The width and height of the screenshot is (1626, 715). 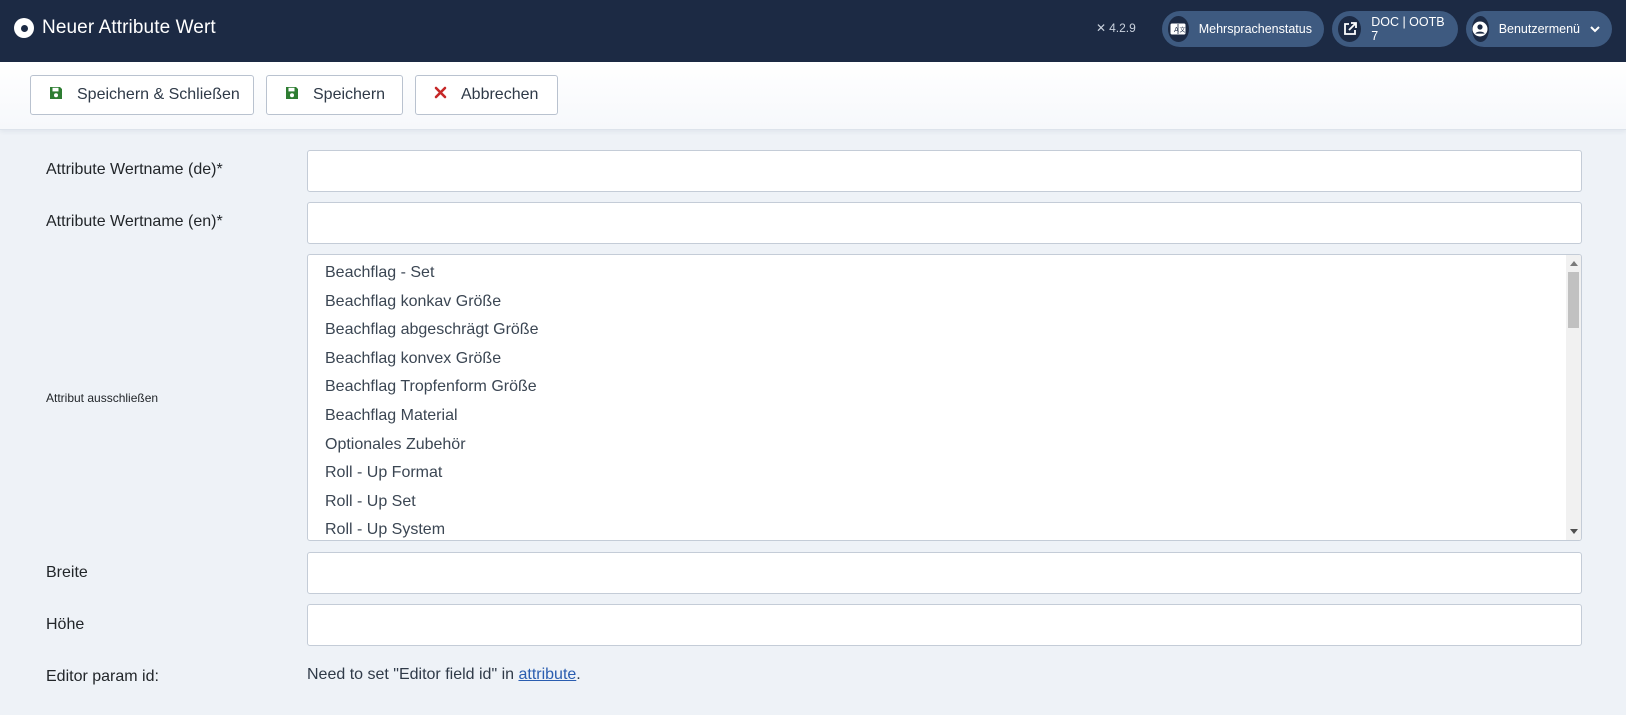 What do you see at coordinates (413, 674) in the screenshot?
I see `editor-note-text: Need to set "Editor field id" in` at bounding box center [413, 674].